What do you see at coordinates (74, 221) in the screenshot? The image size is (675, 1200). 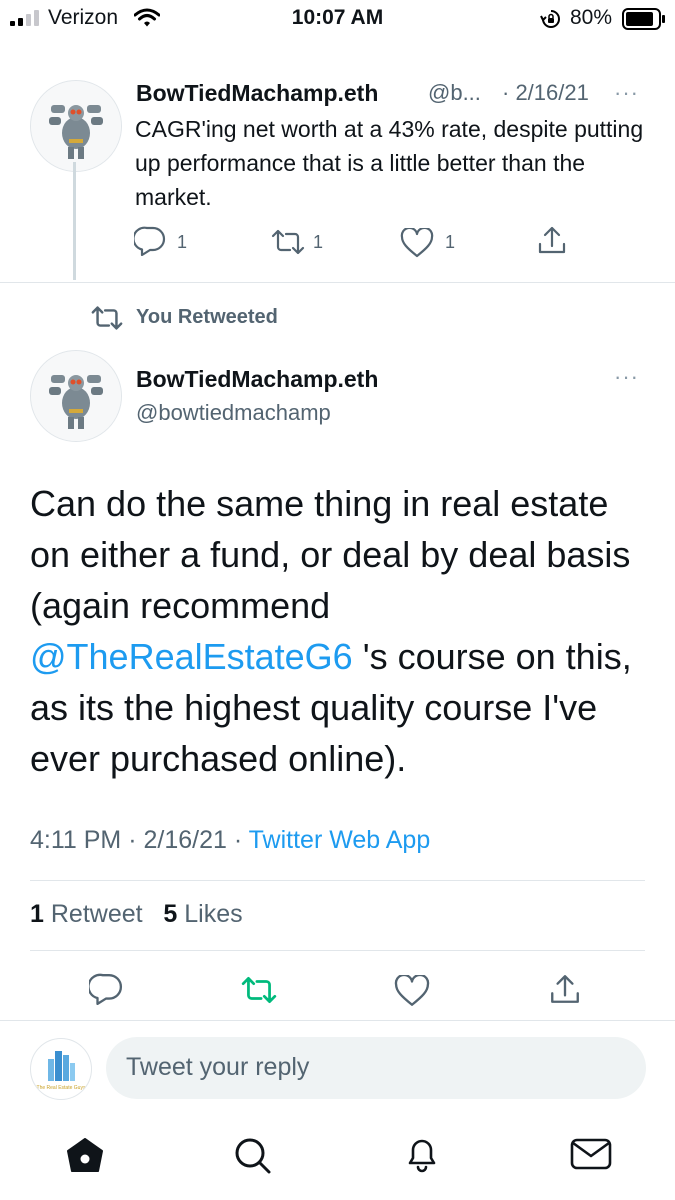 I see `thread-line` at bounding box center [74, 221].